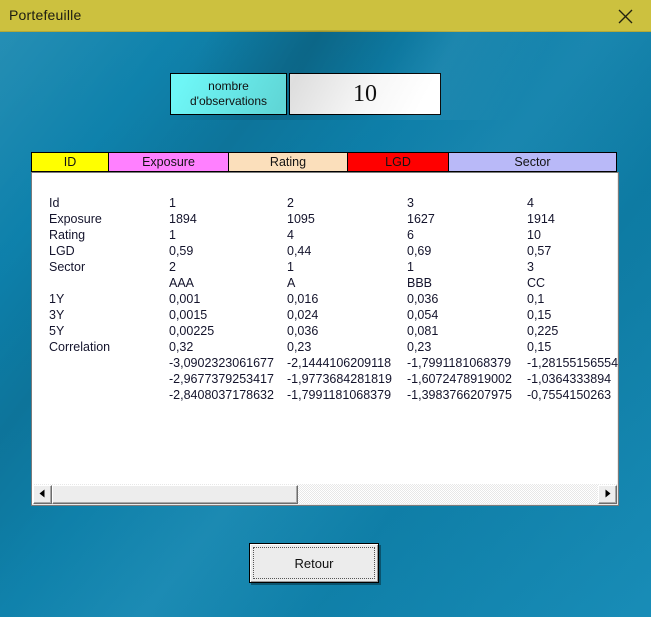 Image resolution: width=651 pixels, height=617 pixels. I want to click on grid-cell: 1914, so click(541, 219).